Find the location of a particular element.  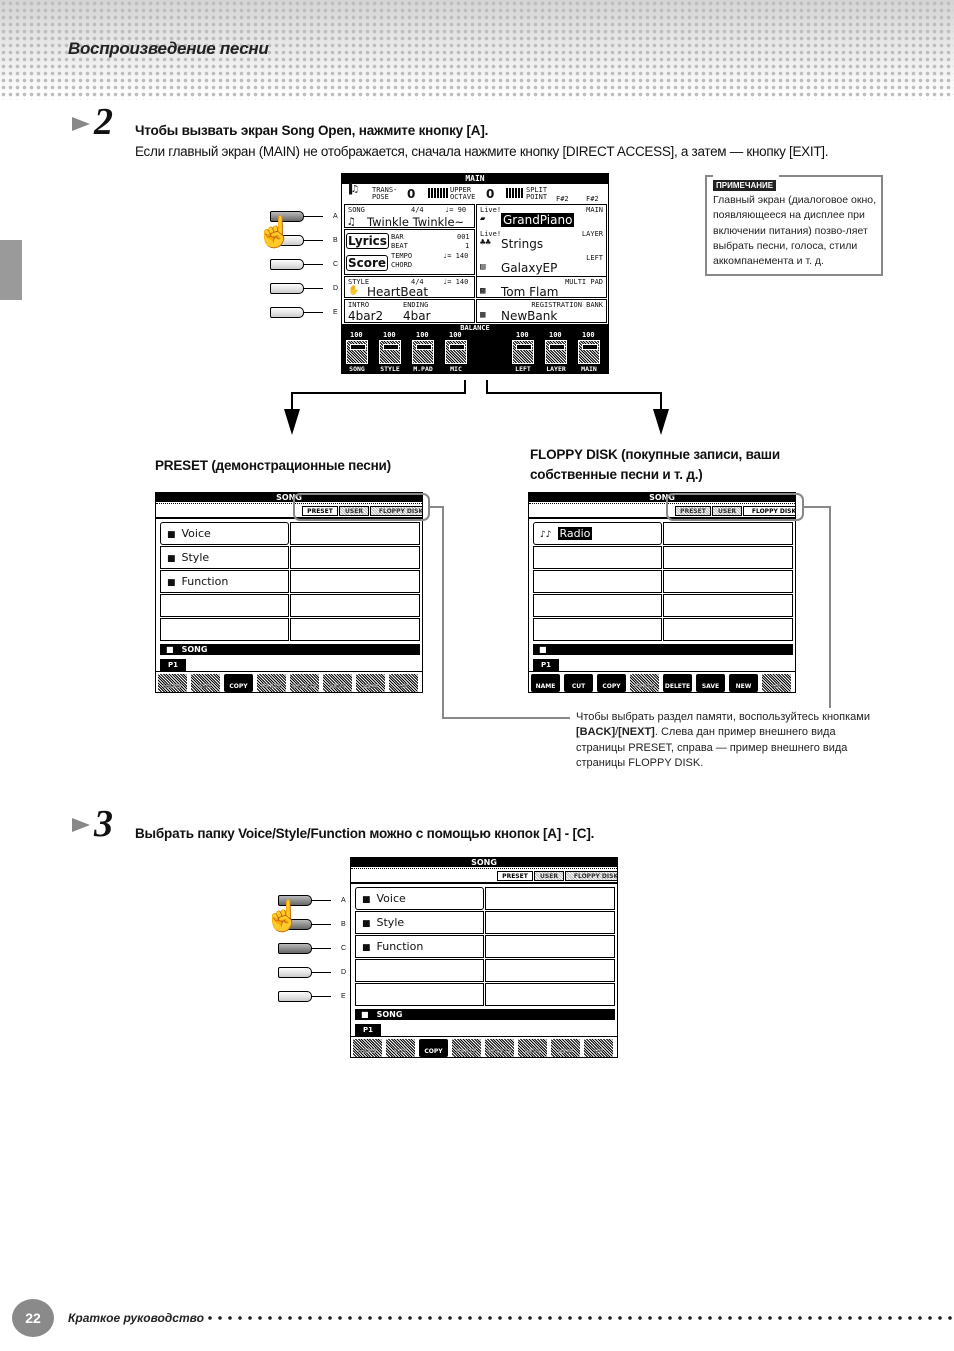

footer-dots is located at coordinates (579, 1318).